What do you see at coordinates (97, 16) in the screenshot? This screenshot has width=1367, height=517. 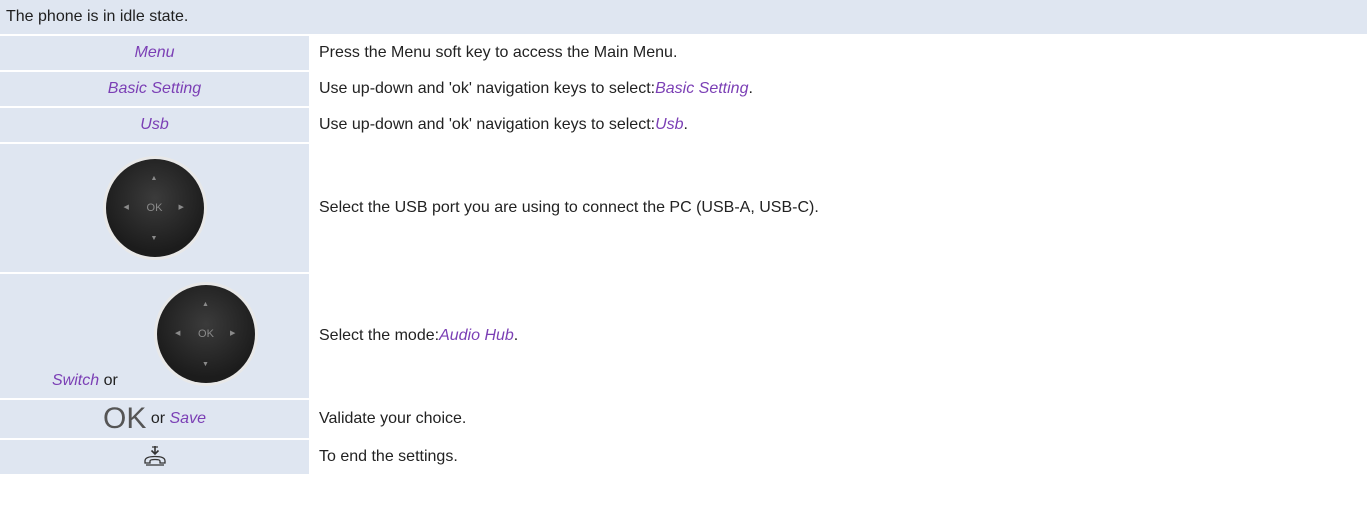 I see `header-text: The phone is in idle state.` at bounding box center [97, 16].